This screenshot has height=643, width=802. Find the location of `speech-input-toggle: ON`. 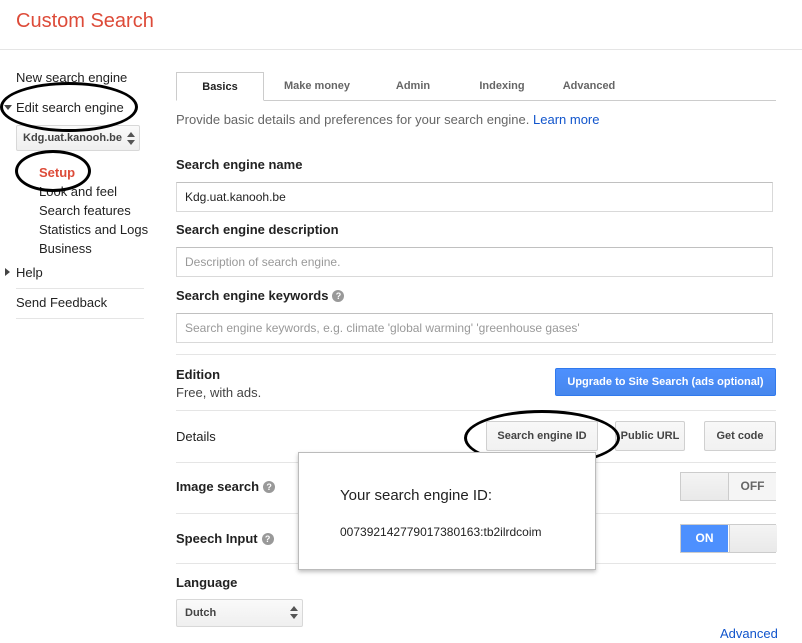

speech-input-toggle: ON is located at coordinates (728, 538).